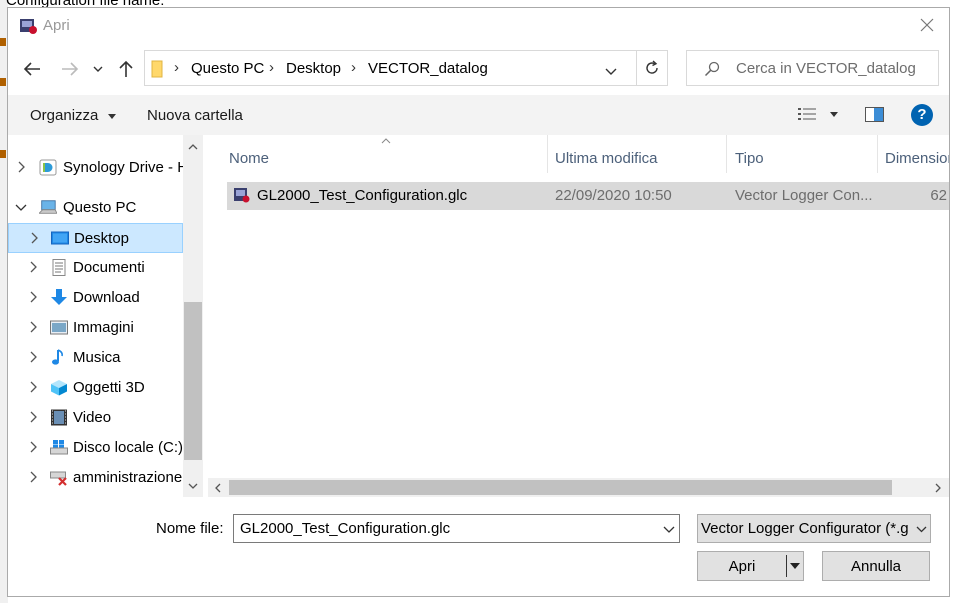  Describe the element at coordinates (807, 114) in the screenshot. I see `details-view-icon` at that location.